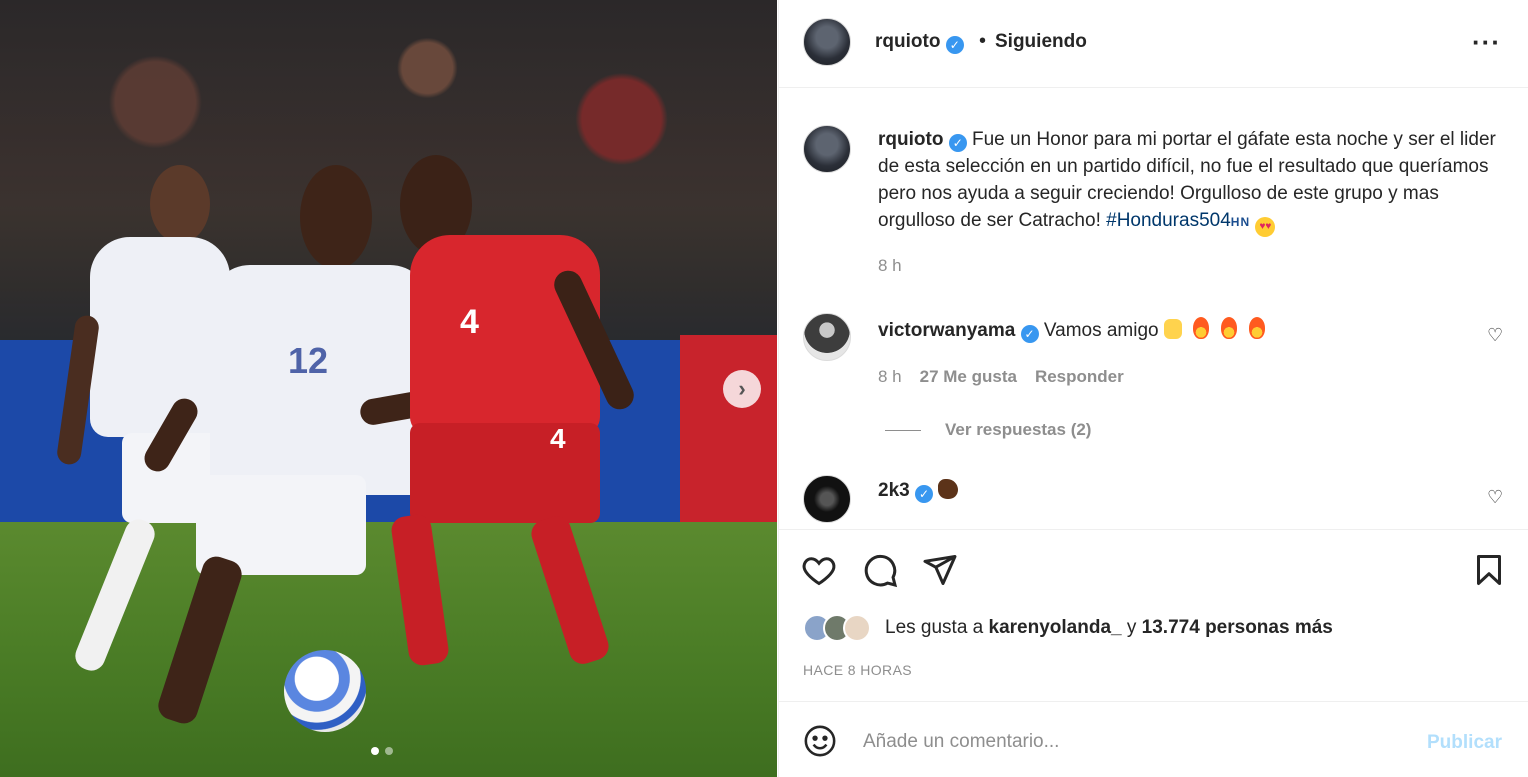  What do you see at coordinates (946, 330) in the screenshot?
I see `comment-username: victorwanyama` at bounding box center [946, 330].